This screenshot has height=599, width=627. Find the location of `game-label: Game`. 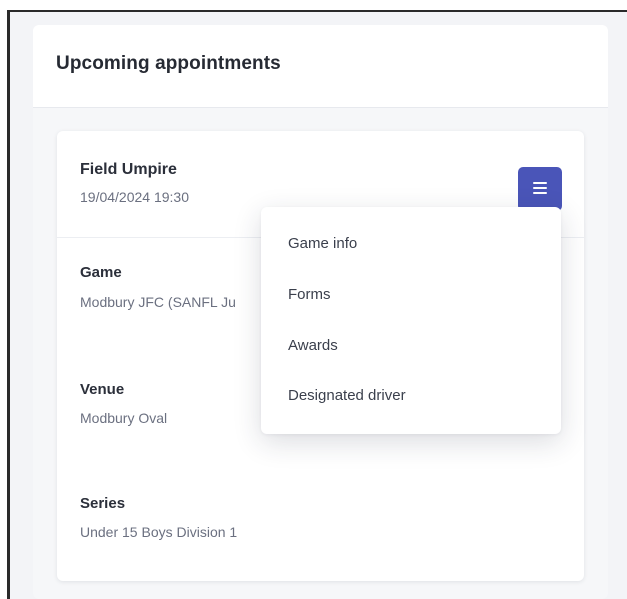

game-label: Game is located at coordinates (101, 272).